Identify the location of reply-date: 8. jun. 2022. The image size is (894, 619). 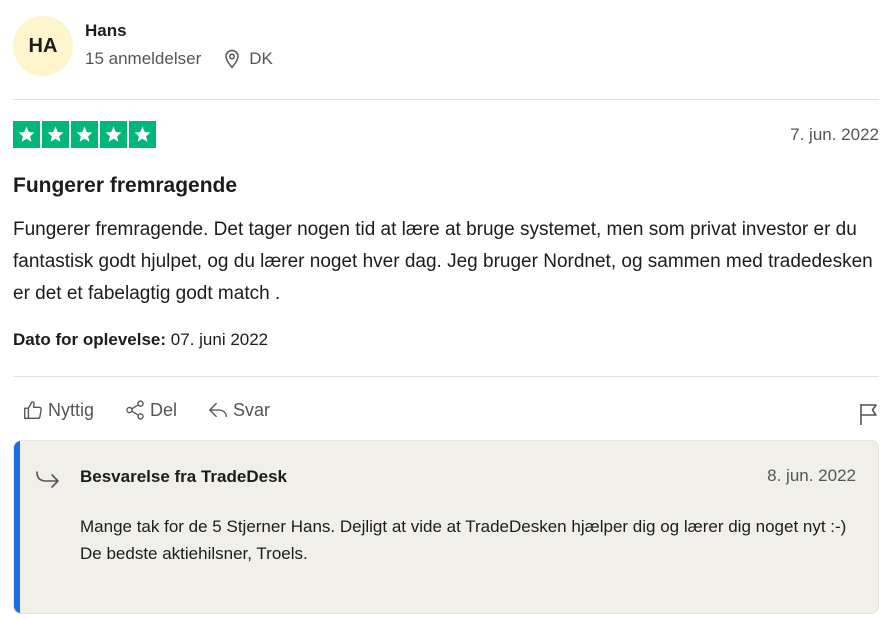
(811, 475).